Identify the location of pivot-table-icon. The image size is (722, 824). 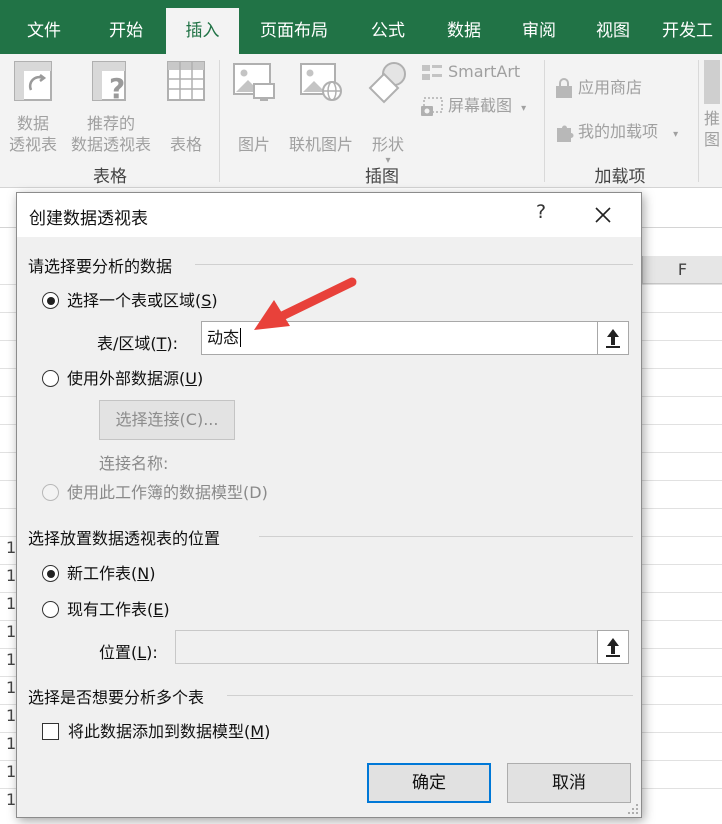
(33, 81).